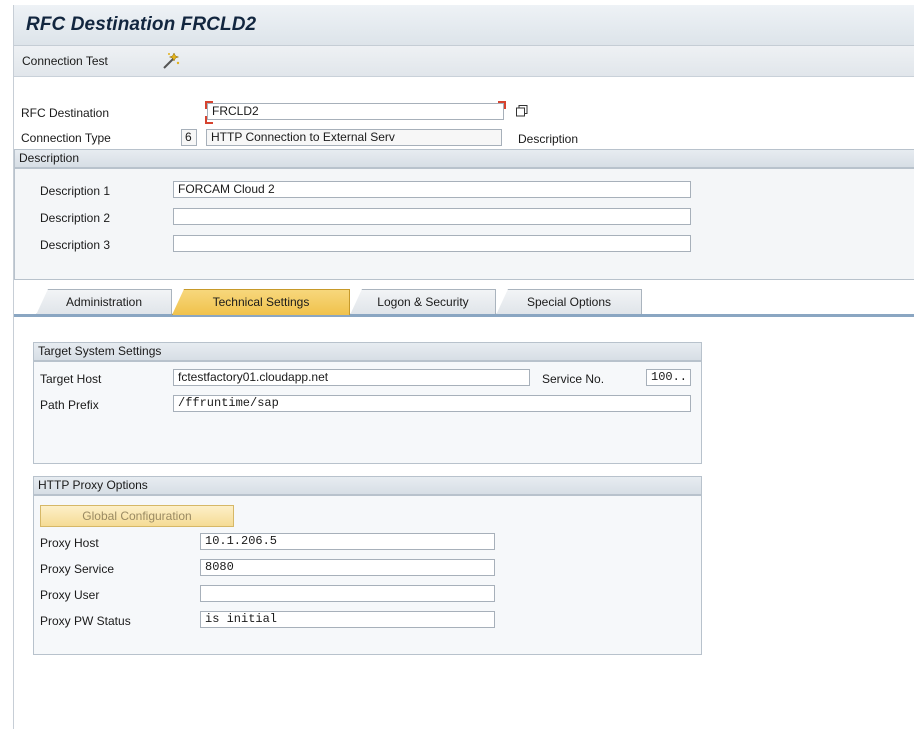 This screenshot has width=914, height=729. Describe the element at coordinates (464, 158) in the screenshot. I see `description-group-header: Description` at that location.